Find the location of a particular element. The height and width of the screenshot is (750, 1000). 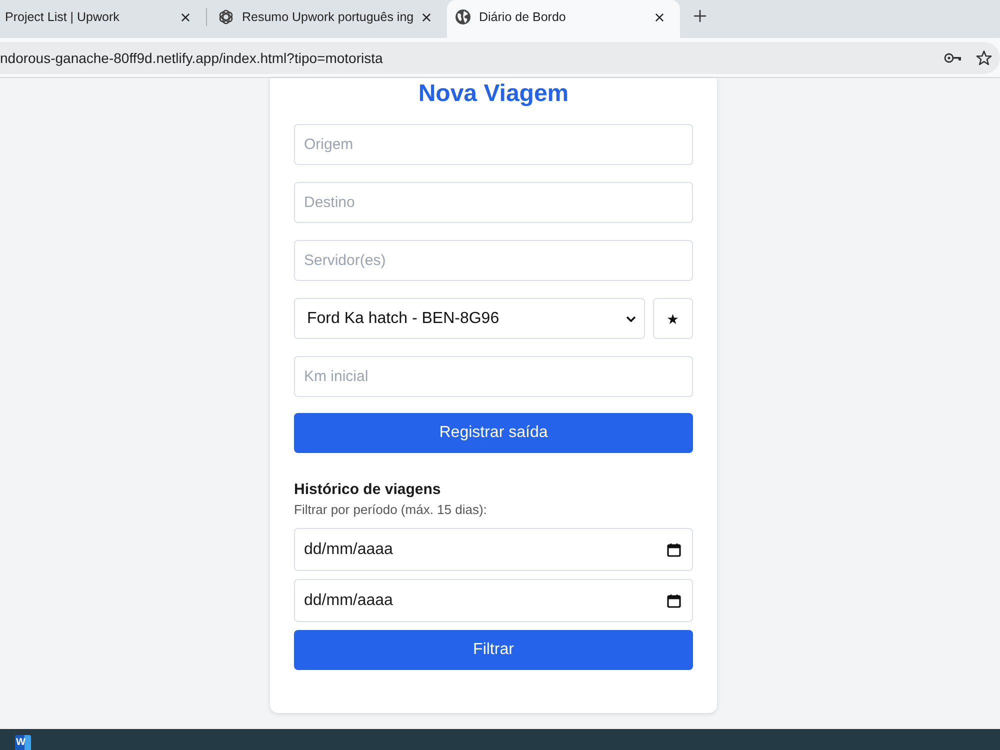

vehicle-select: Ford Ka hatch - BEN-8G96 is located at coordinates (469, 318).